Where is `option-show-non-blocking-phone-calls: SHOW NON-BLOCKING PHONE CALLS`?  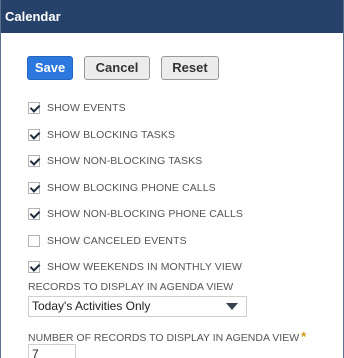 option-show-non-blocking-phone-calls: SHOW NON-BLOCKING PHONE CALLS is located at coordinates (135, 214).